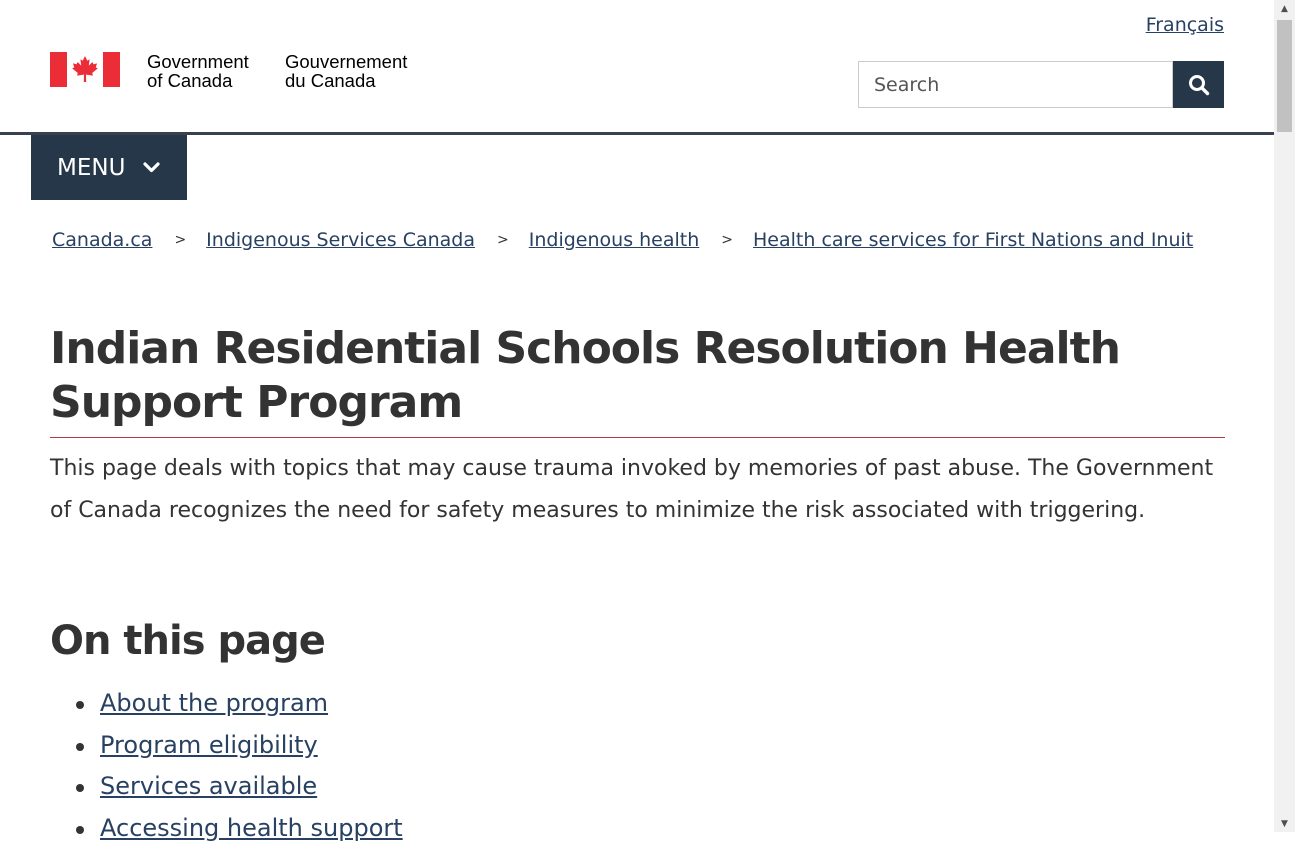 Image resolution: width=1295 pixels, height=849 pixels. Describe the element at coordinates (614, 240) in the screenshot. I see `breadcrumb-link-indigenous-health: Indigenous health` at that location.